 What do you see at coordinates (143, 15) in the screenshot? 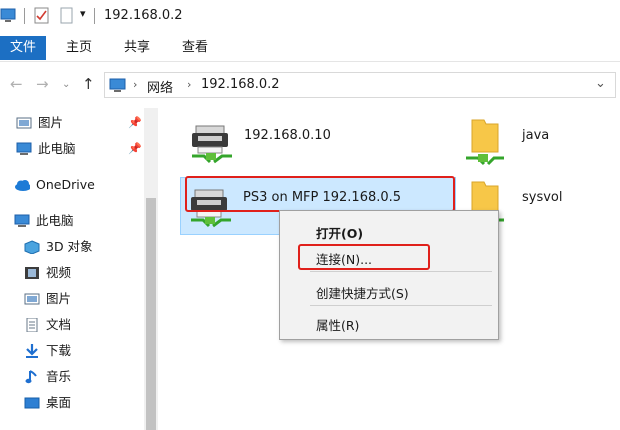
I see `window-title: 192.168.0.2` at bounding box center [143, 15].